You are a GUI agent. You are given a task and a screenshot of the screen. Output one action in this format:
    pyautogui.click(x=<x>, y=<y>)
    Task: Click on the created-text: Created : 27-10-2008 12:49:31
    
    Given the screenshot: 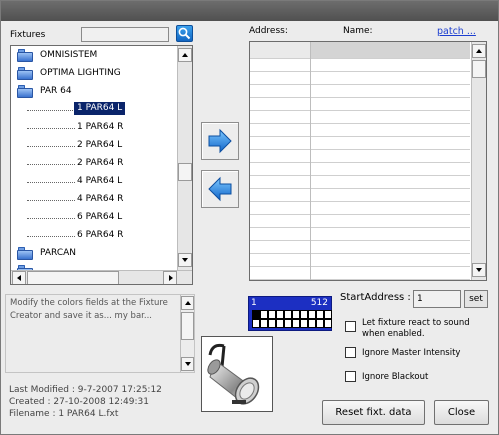 What is the action you would take?
    pyautogui.click(x=79, y=402)
    